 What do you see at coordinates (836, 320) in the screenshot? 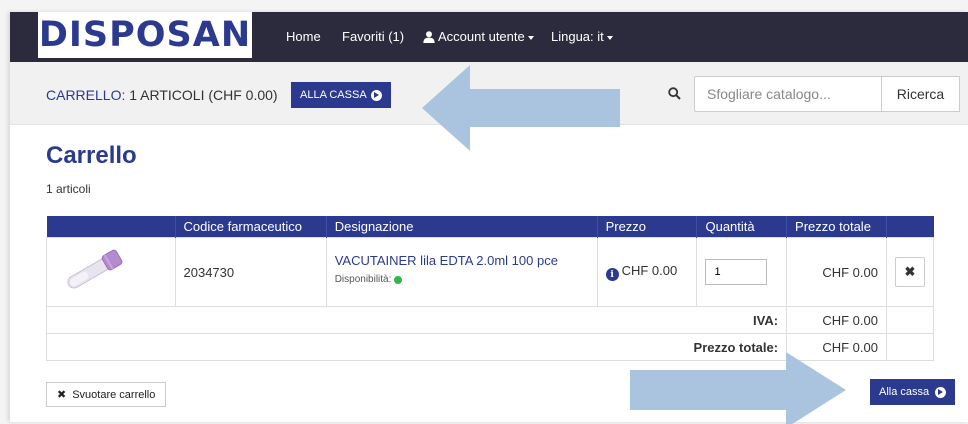
I see `vat-value: CHF 0.00` at bounding box center [836, 320].